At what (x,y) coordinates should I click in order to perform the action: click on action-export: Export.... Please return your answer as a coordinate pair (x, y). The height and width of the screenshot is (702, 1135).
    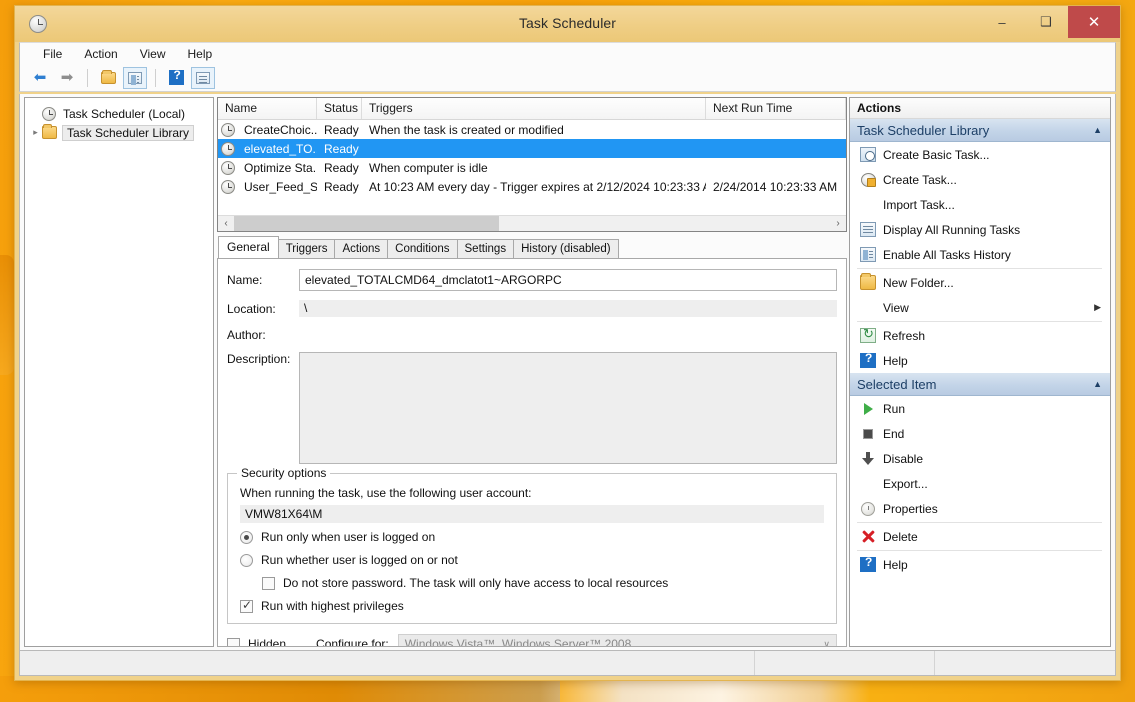
    Looking at the image, I should click on (980, 483).